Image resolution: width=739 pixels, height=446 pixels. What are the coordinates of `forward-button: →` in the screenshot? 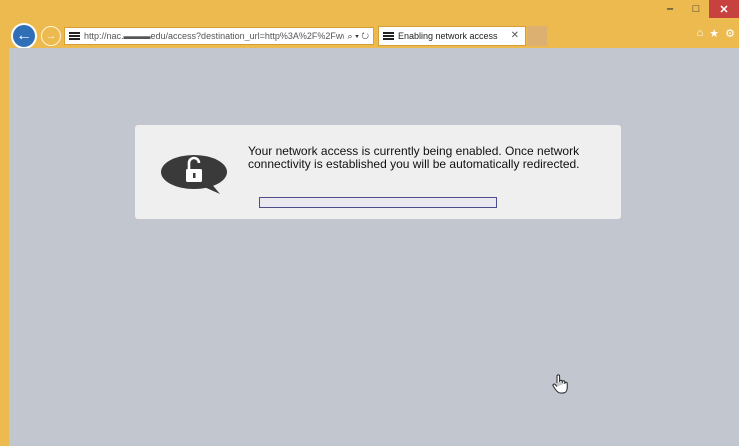 It's located at (51, 36).